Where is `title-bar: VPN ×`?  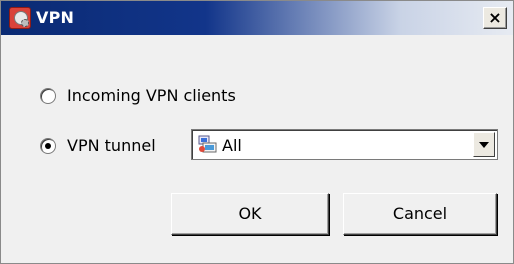
title-bar: VPN × is located at coordinates (257, 18).